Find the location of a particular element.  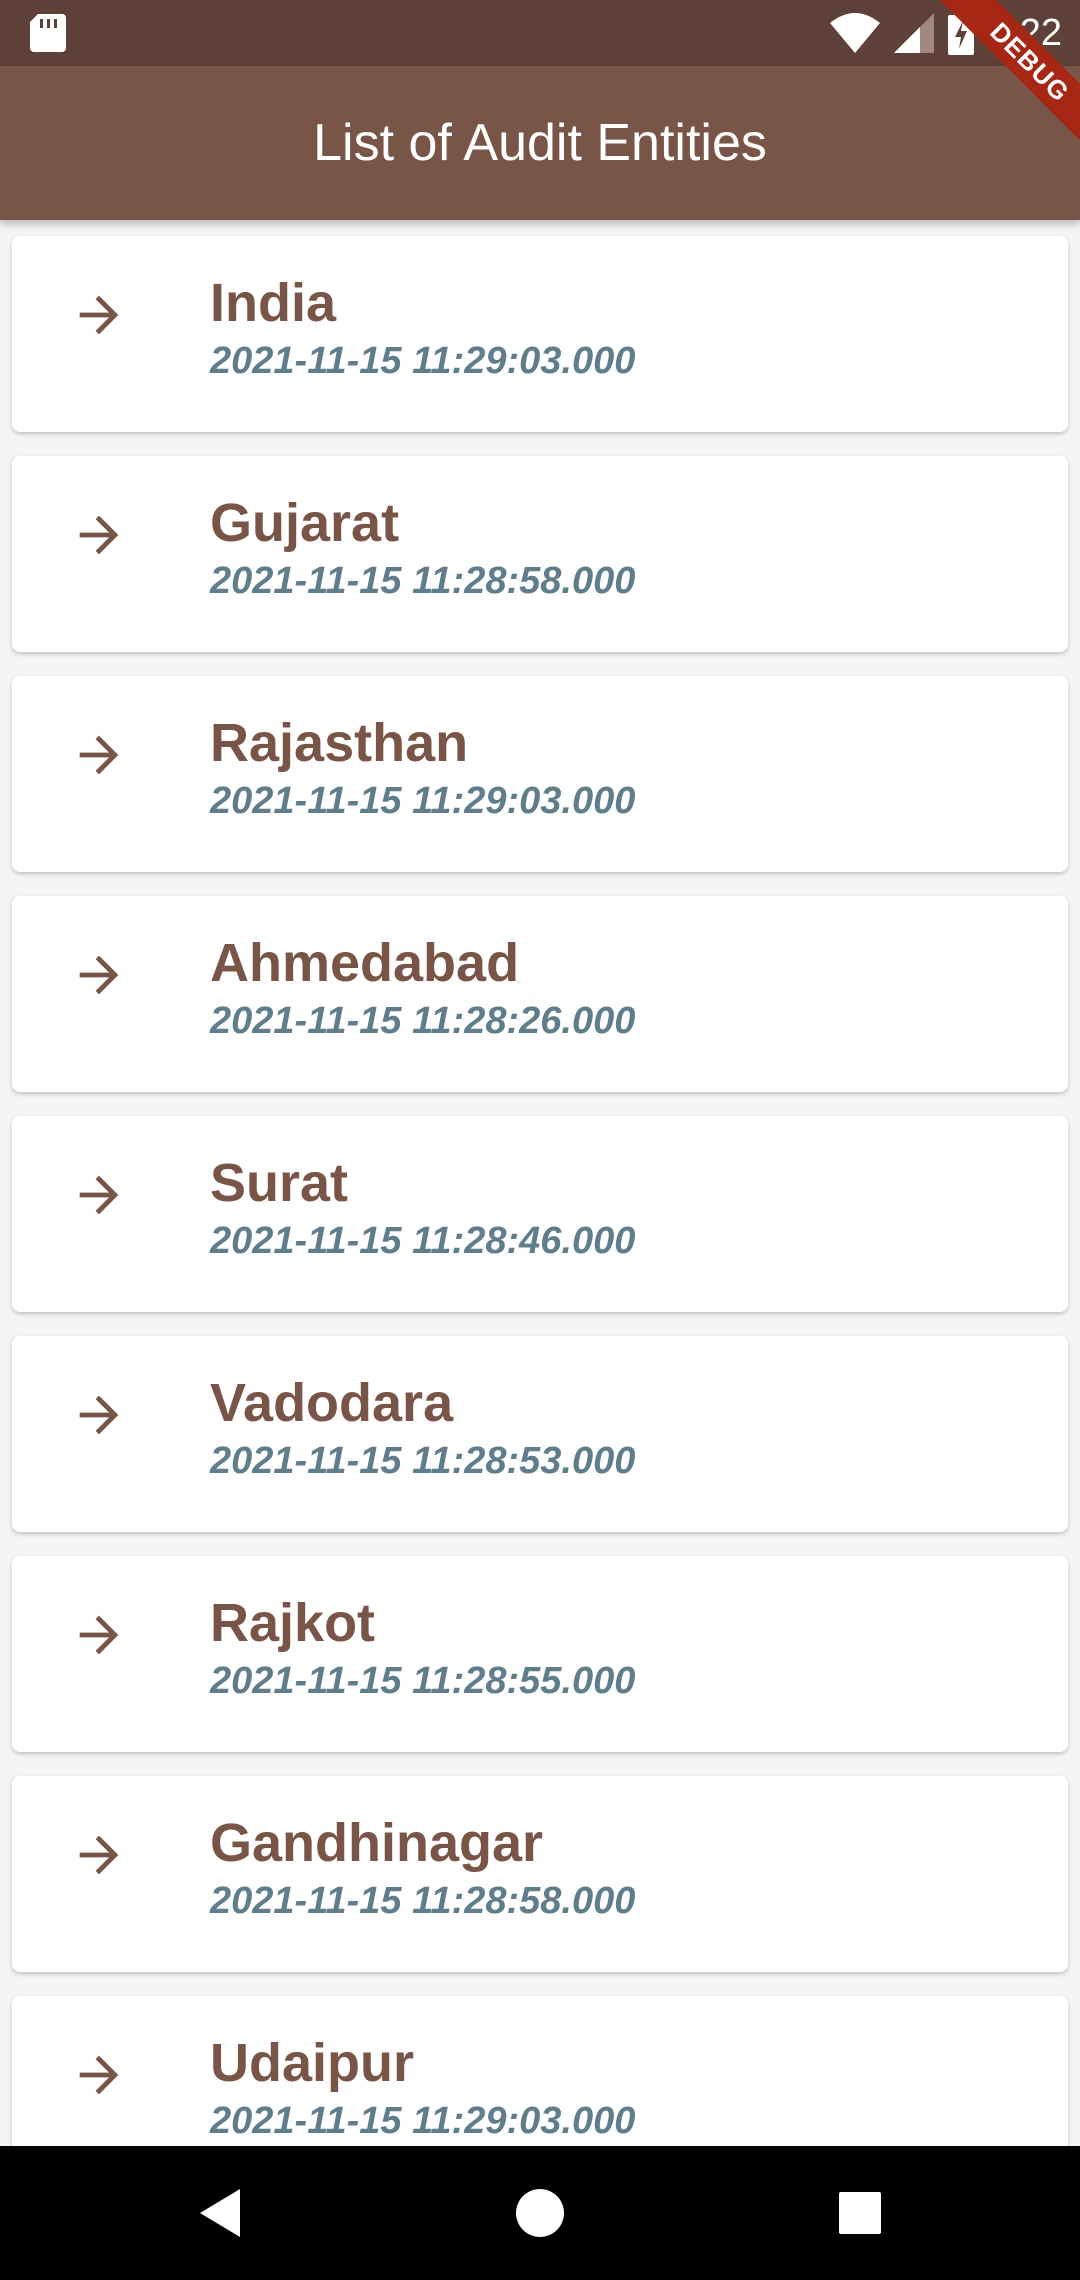

navigation-bar is located at coordinates (540, 2213).